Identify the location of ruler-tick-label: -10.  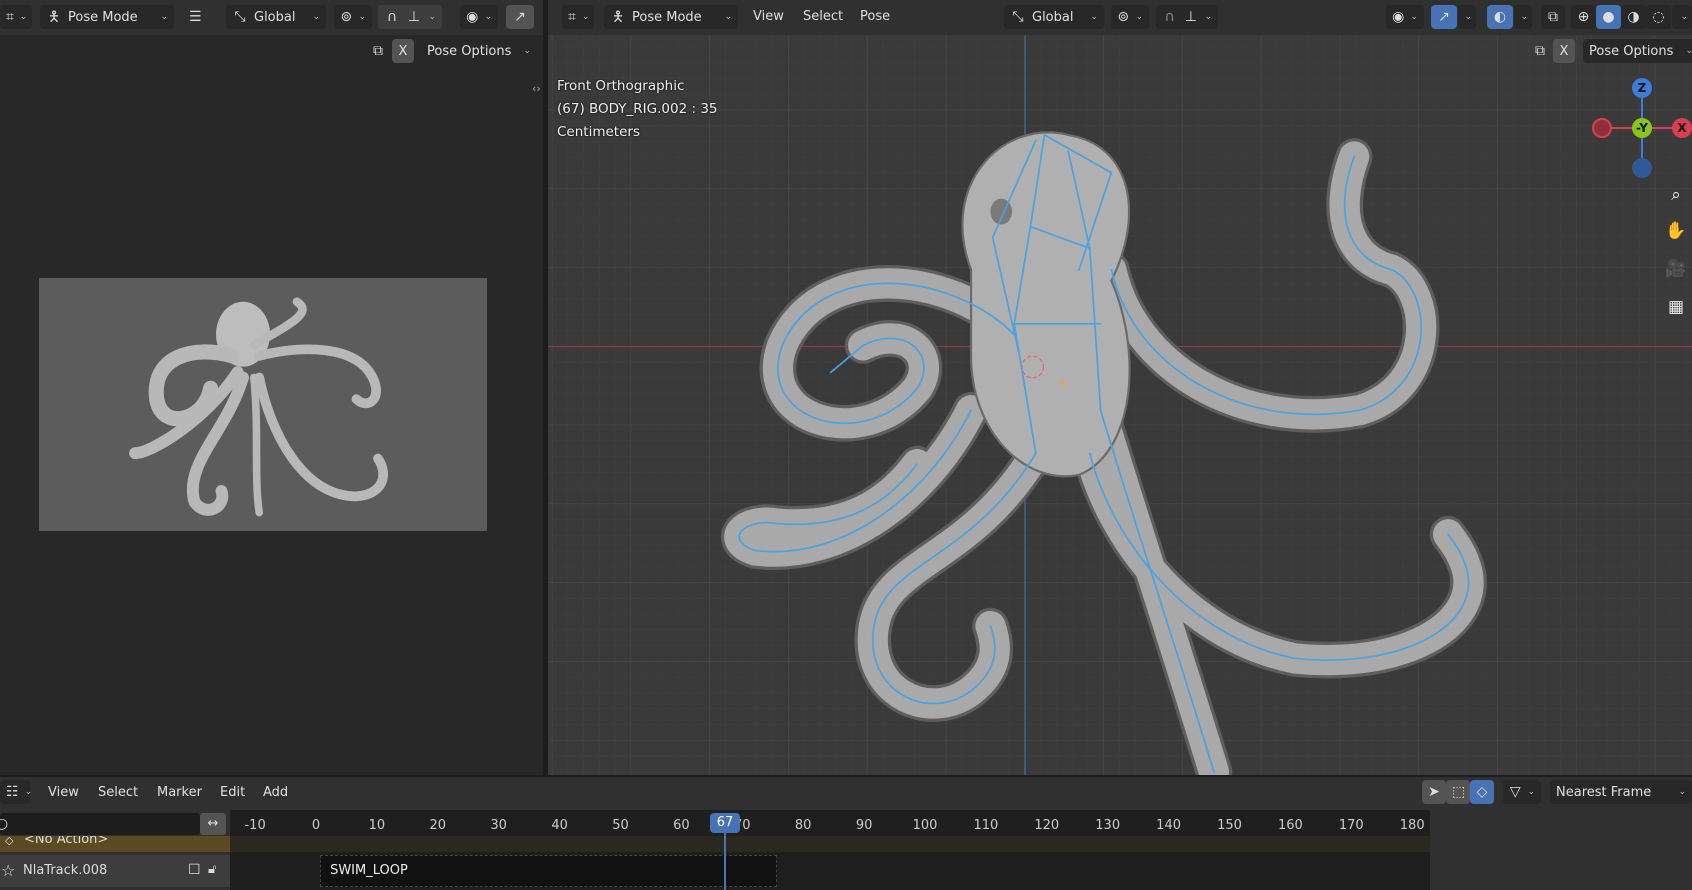
(255, 825).